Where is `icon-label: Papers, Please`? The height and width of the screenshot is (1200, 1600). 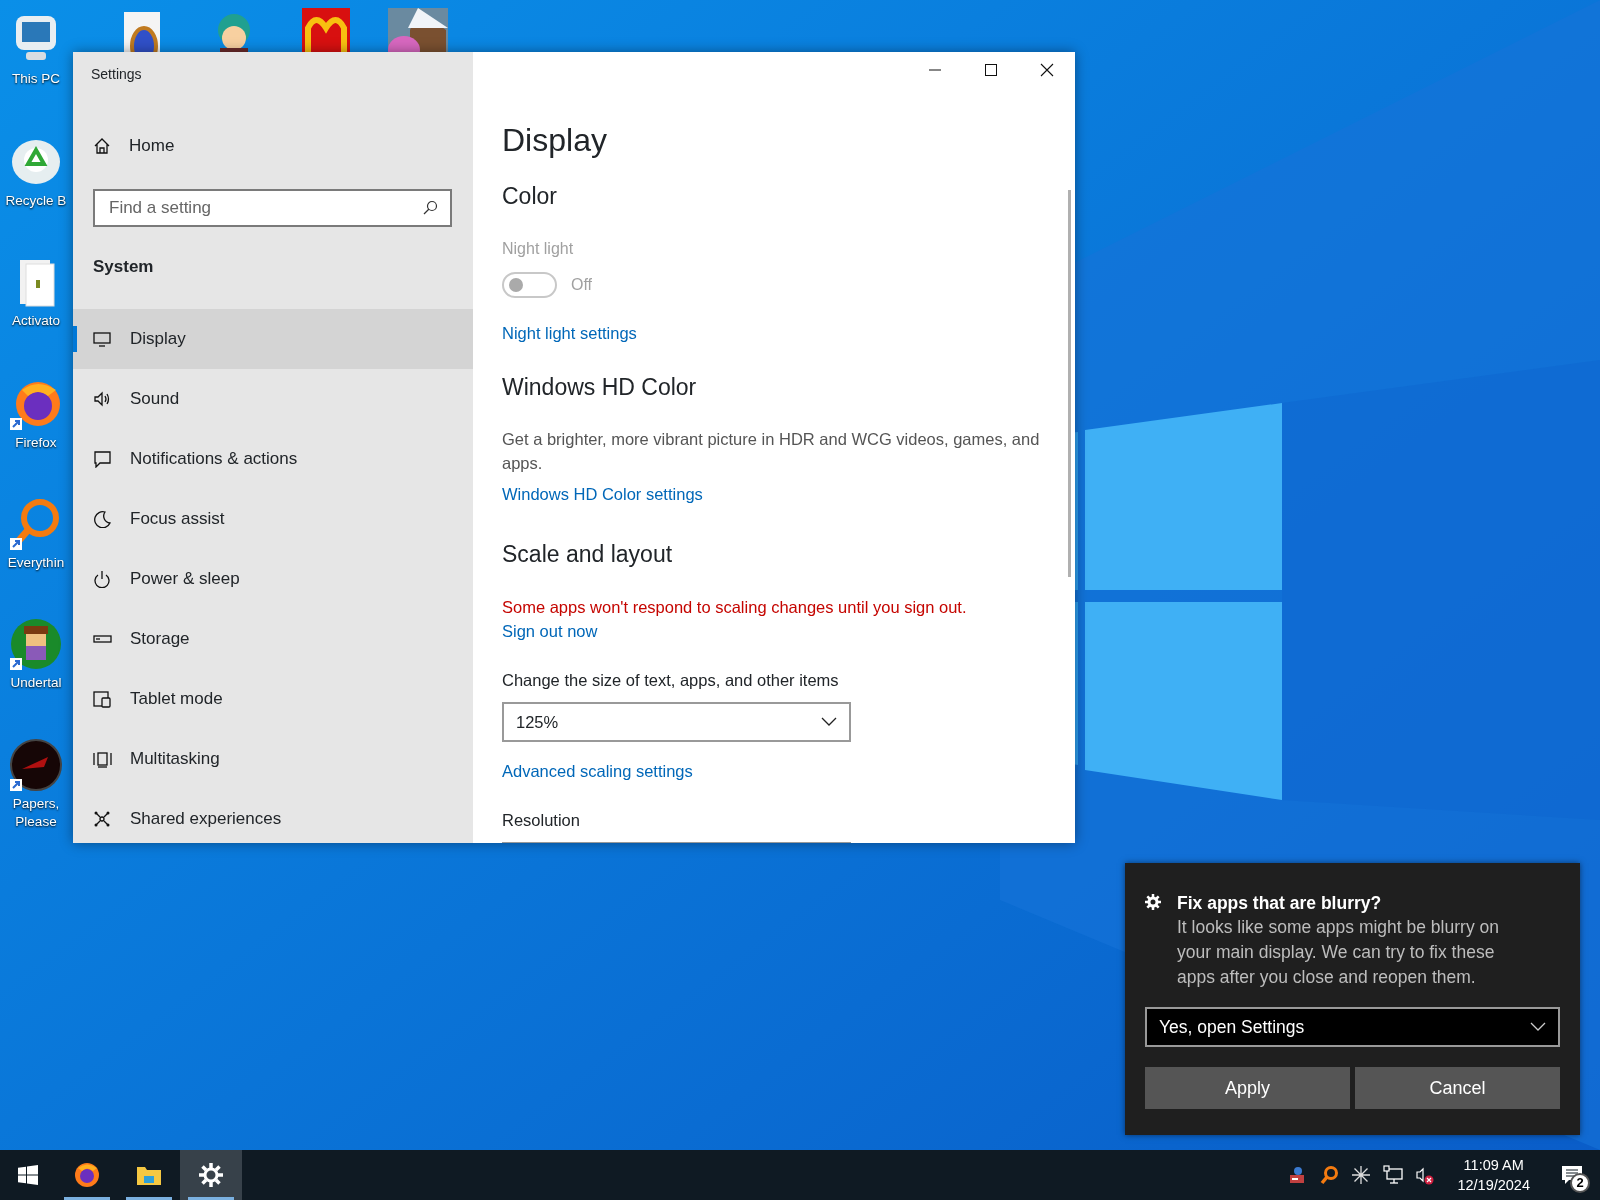 icon-label: Papers, Please is located at coordinates (36, 813).